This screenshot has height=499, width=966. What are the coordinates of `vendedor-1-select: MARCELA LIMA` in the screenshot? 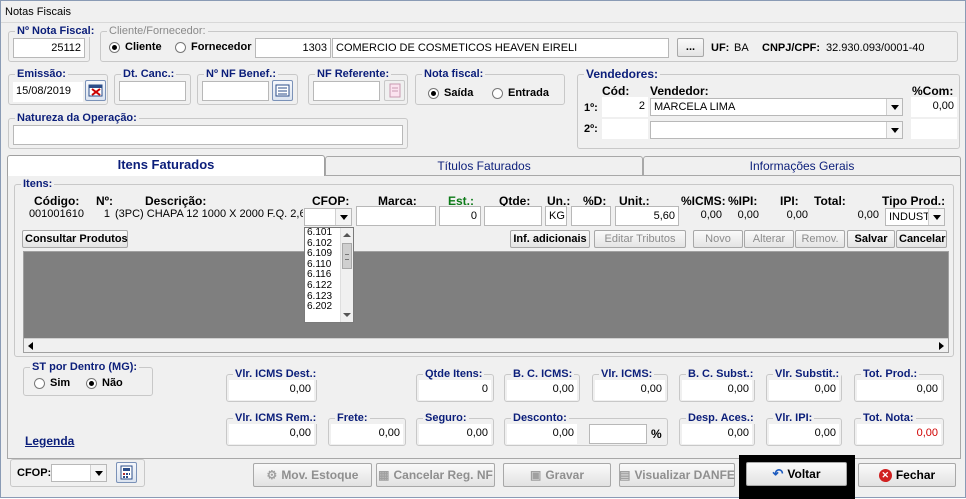 It's located at (776, 107).